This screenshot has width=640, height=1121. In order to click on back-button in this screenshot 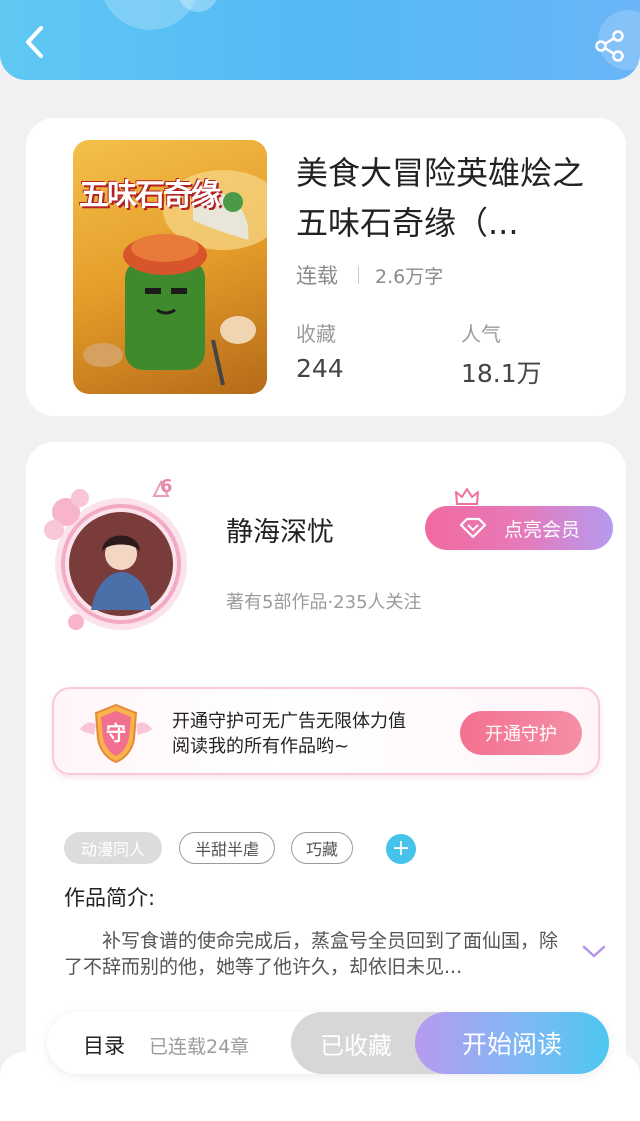, I will do `click(34, 42)`.